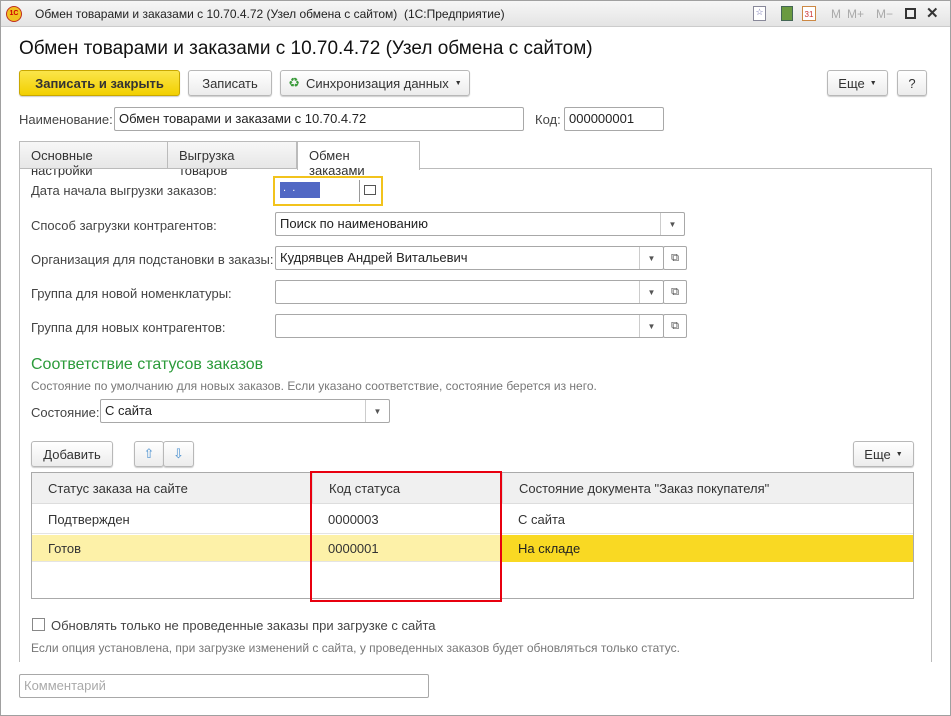 This screenshot has width=951, height=716. What do you see at coordinates (707, 488) in the screenshot?
I see `column-header: Состояние документа "Заказ покупателя"` at bounding box center [707, 488].